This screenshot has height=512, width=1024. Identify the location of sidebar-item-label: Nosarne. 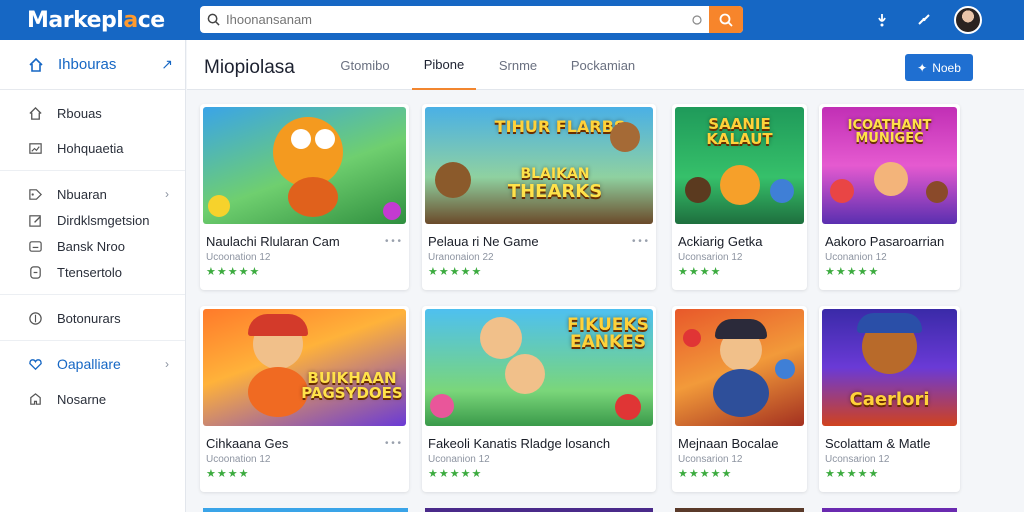
(82, 399).